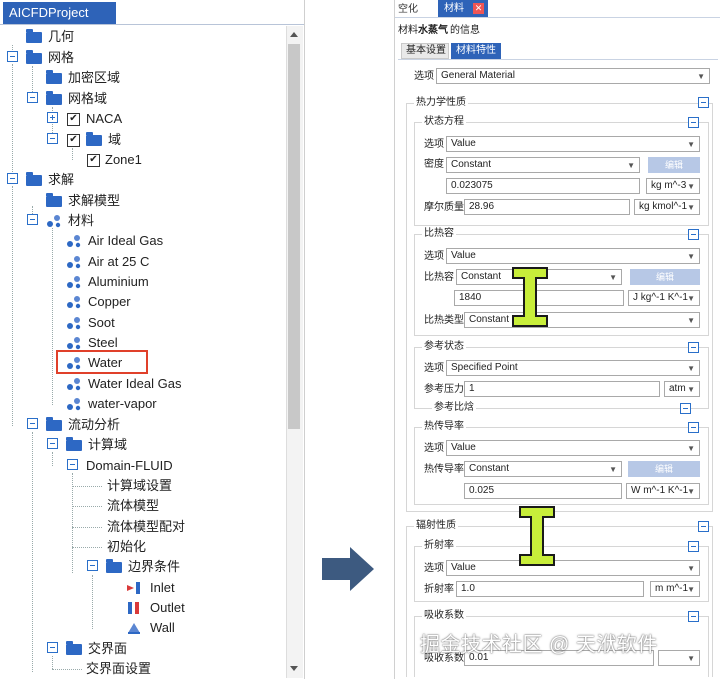  What do you see at coordinates (140, 445) in the screenshot?
I see `tree-item-compute-domain: 计算域` at bounding box center [140, 445].